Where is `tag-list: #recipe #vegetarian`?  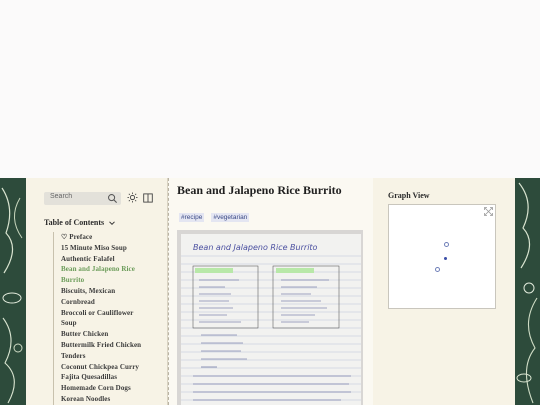 tag-list: #recipe #vegetarian is located at coordinates (215, 215).